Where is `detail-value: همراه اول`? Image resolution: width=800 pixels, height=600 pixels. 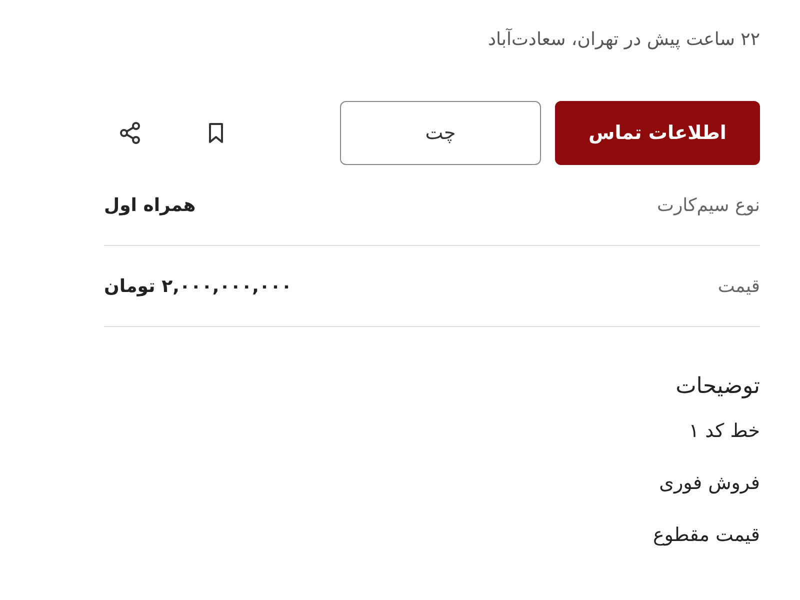
detail-value: همراه اول is located at coordinates (150, 205).